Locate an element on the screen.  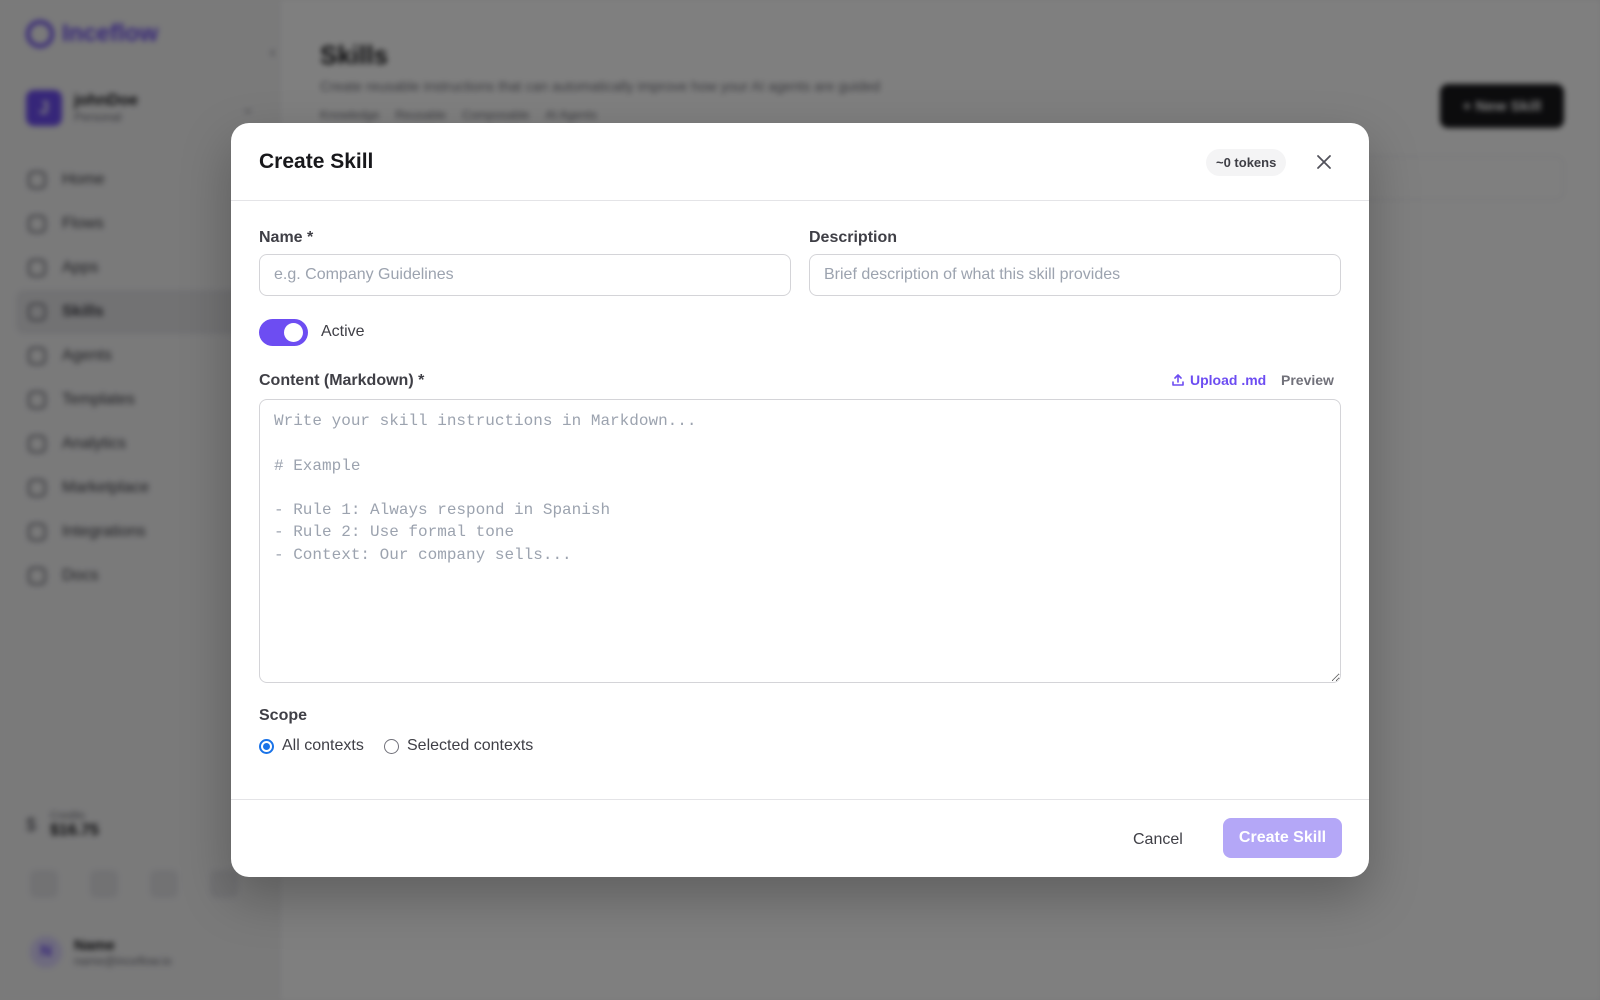
close-button is located at coordinates (1324, 162).